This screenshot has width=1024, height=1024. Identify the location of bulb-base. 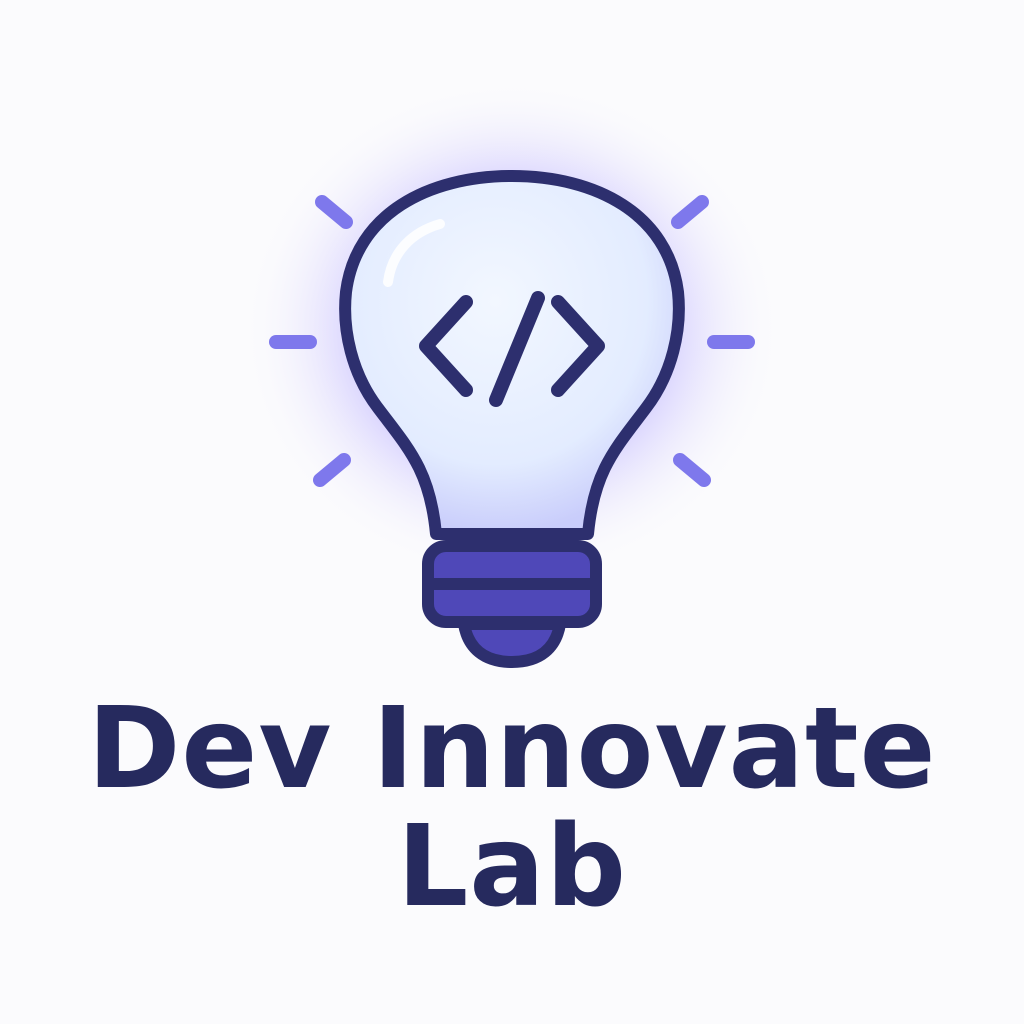
(512, 604).